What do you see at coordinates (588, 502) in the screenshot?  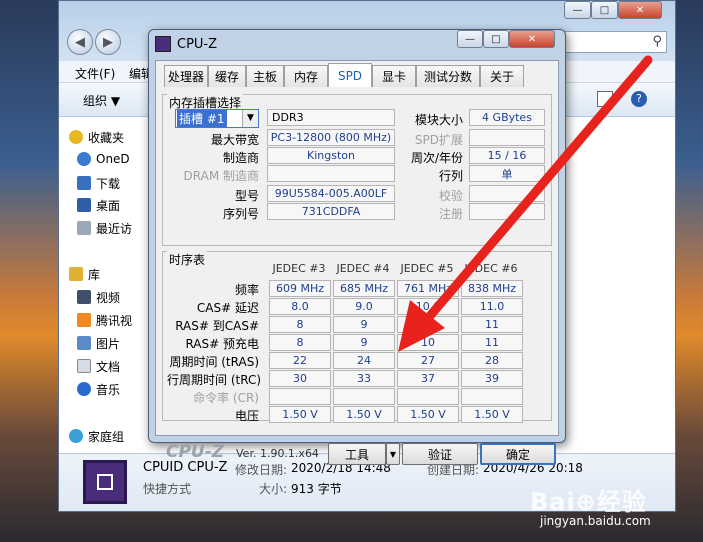 I see `baidu-logo: Bai⊕经验` at bounding box center [588, 502].